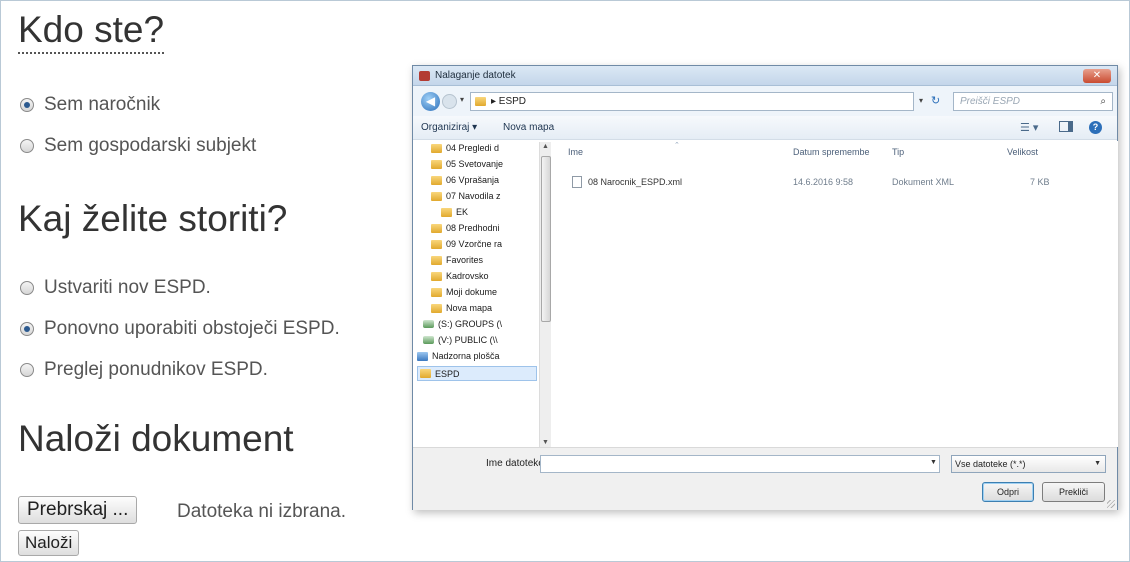  Describe the element at coordinates (102, 104) in the screenshot. I see `radio-label: Sem naročnik` at that location.